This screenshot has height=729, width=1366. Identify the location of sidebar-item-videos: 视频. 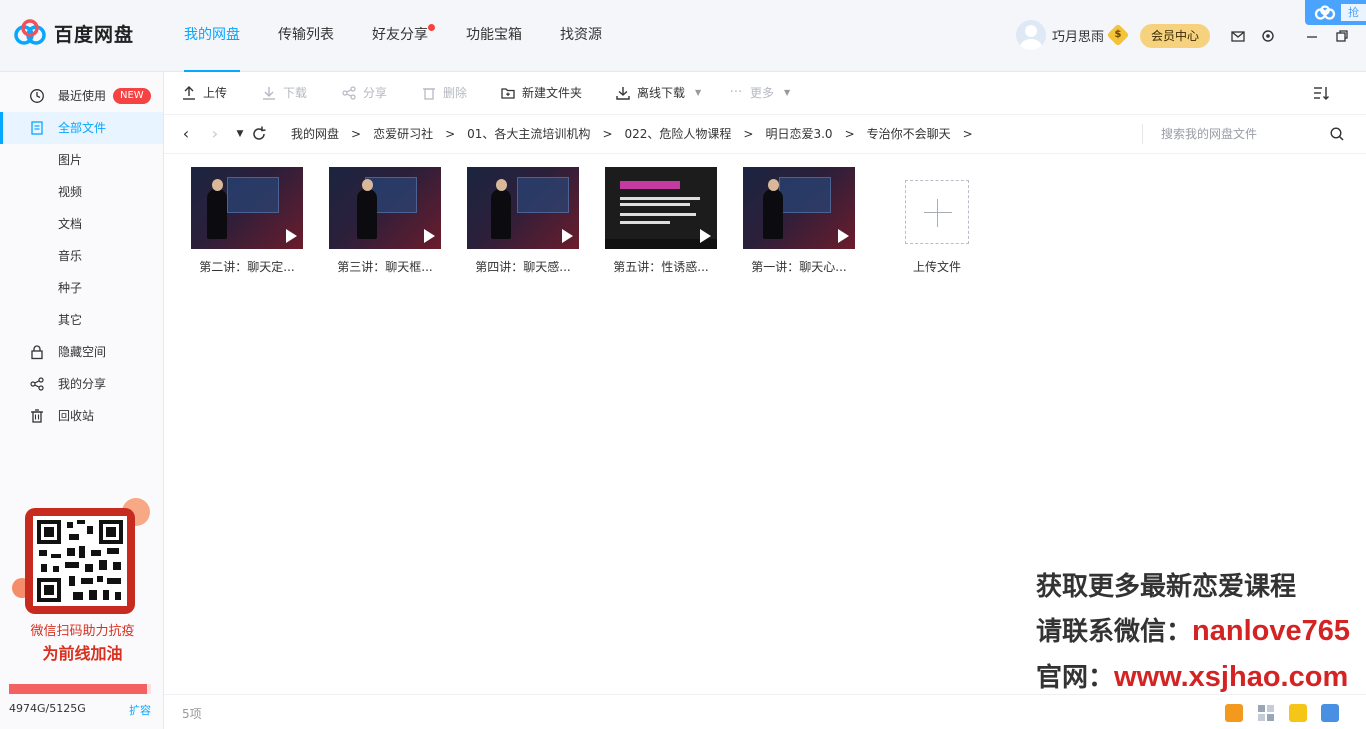
(81, 192).